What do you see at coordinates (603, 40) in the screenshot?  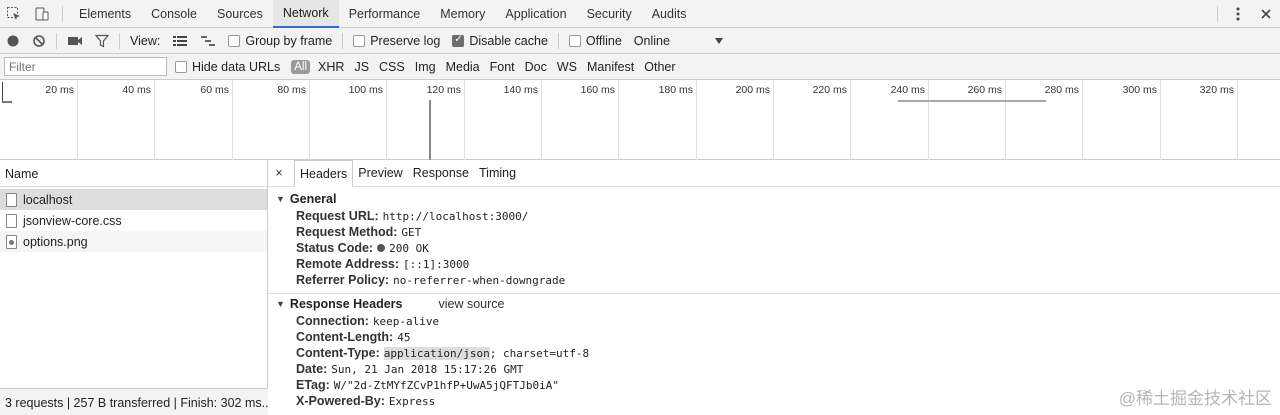 I see `offline-label: Offline` at bounding box center [603, 40].